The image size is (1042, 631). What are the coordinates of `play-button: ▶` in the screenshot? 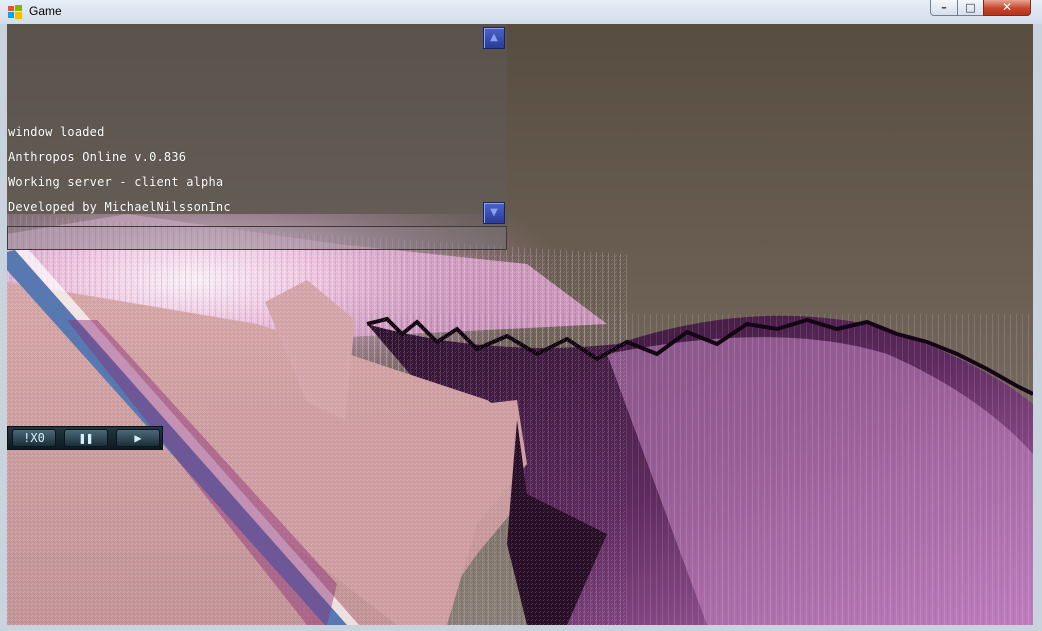 It's located at (138, 438).